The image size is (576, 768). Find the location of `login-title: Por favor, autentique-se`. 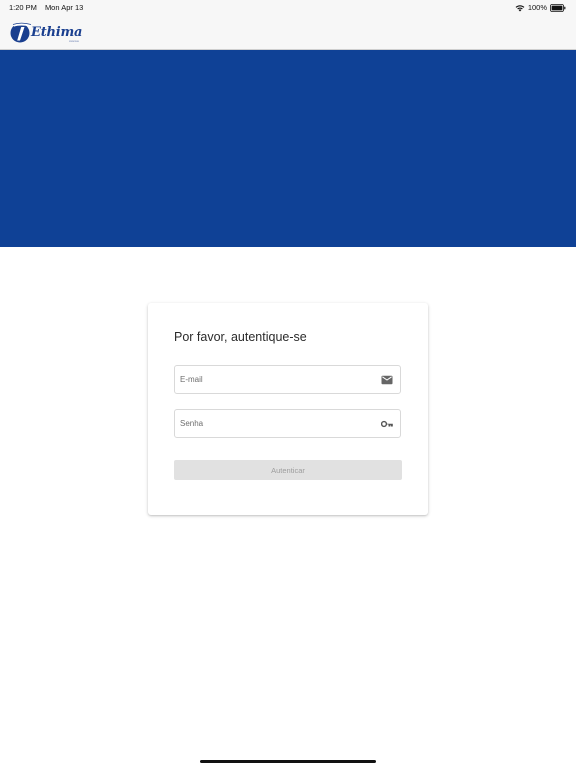

login-title: Por favor, autentique-se is located at coordinates (240, 337).